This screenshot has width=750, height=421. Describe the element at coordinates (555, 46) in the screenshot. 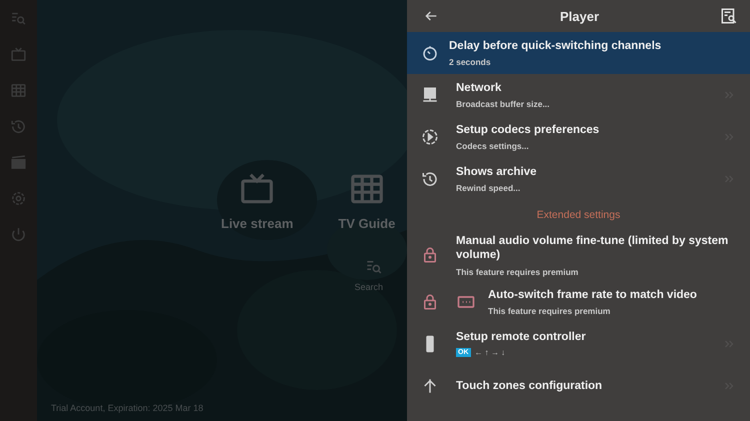

I see `item-title: Delay before quick-switching channels` at that location.